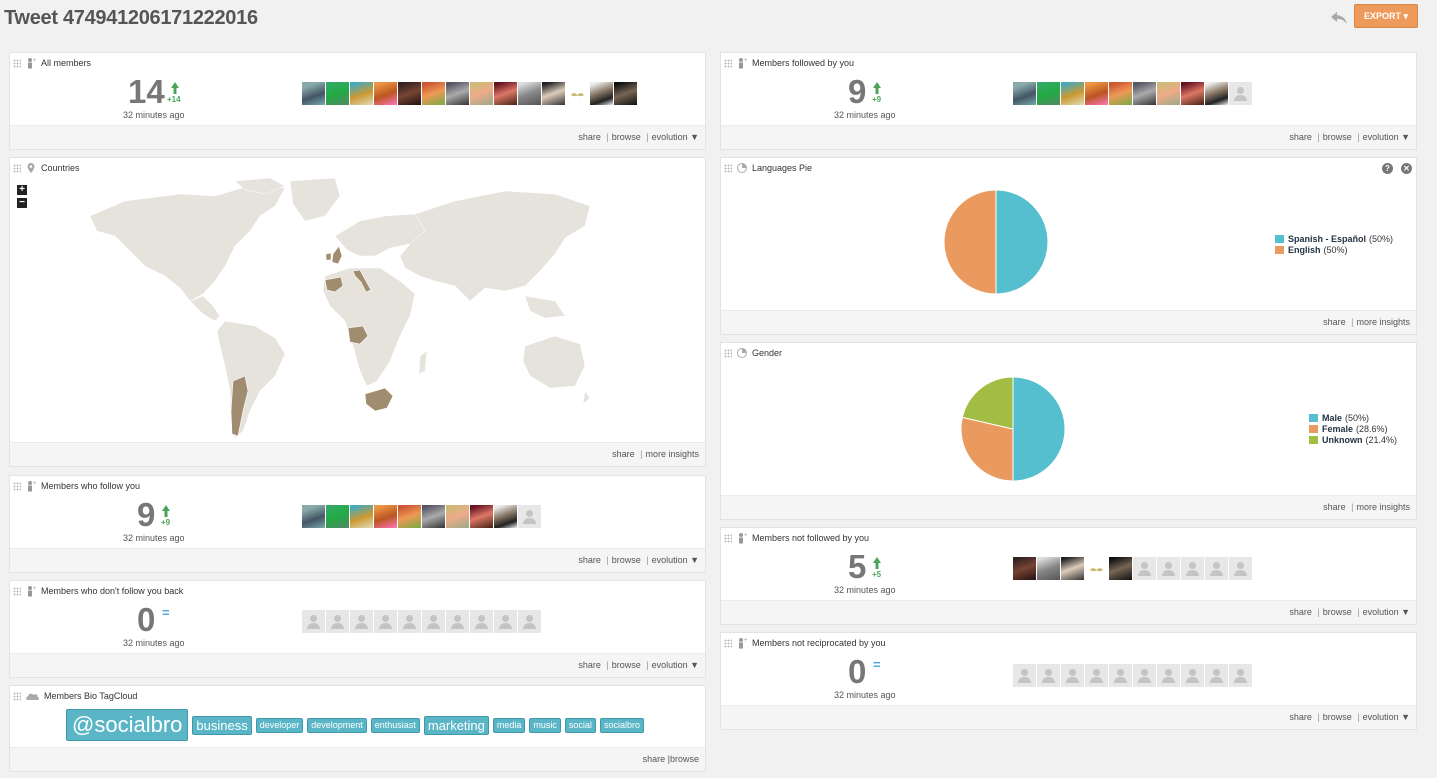 This screenshot has height=778, width=1437. I want to click on pie-slice-male, so click(1039, 429).